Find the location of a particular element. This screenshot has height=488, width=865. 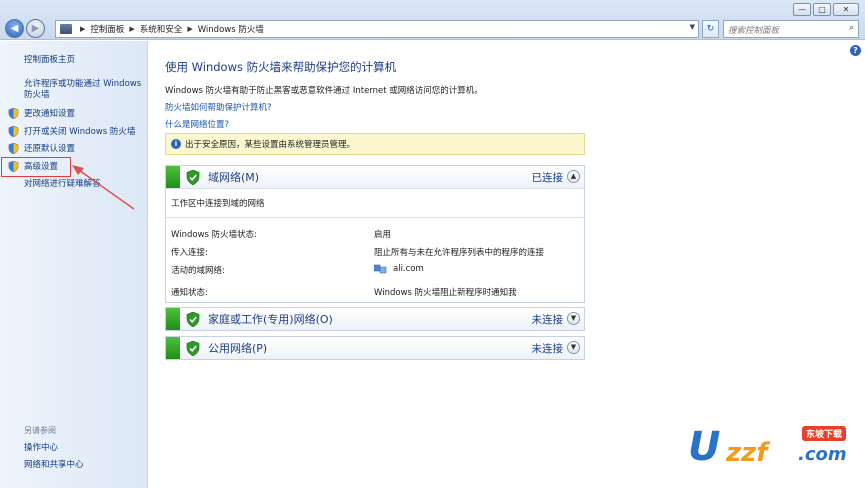

breadcrumb-control-panel: 控制面板 is located at coordinates (107, 29).